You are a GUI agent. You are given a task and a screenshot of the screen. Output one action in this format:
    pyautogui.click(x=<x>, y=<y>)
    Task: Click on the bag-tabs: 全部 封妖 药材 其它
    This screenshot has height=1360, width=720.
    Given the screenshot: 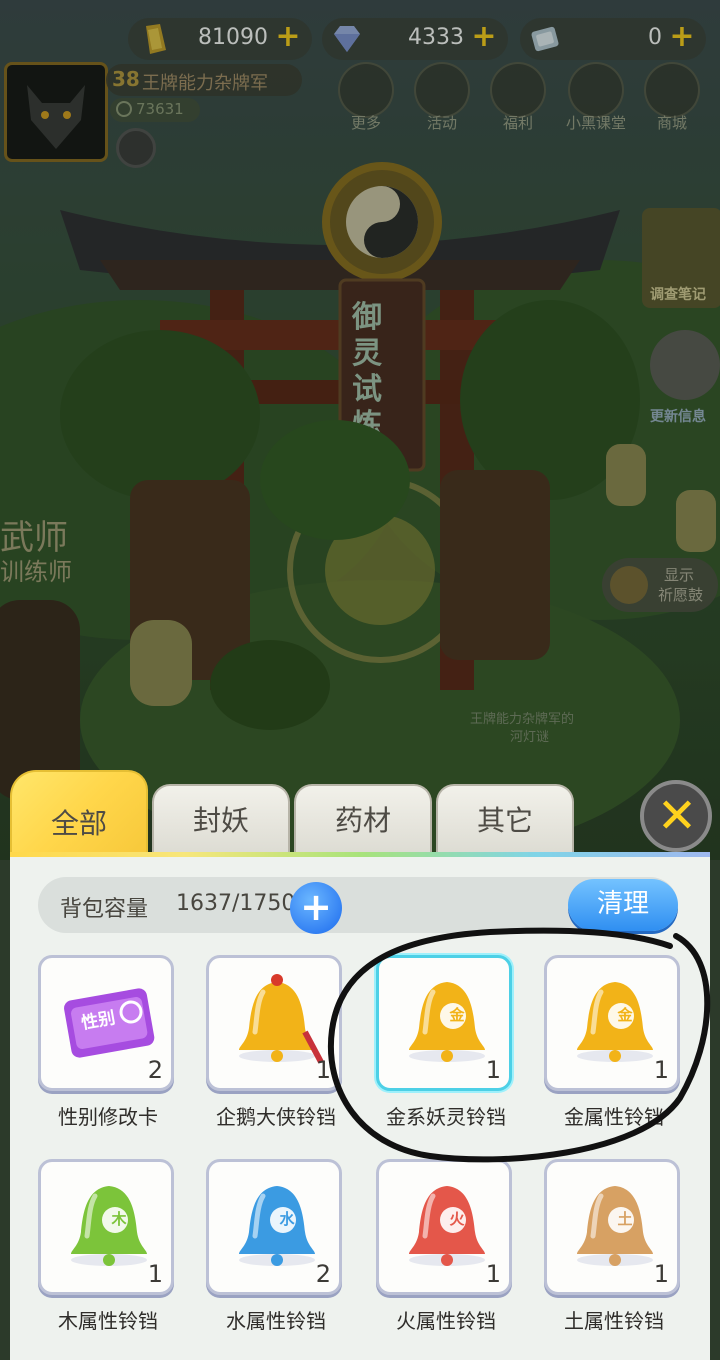 What is the action you would take?
    pyautogui.click(x=295, y=813)
    